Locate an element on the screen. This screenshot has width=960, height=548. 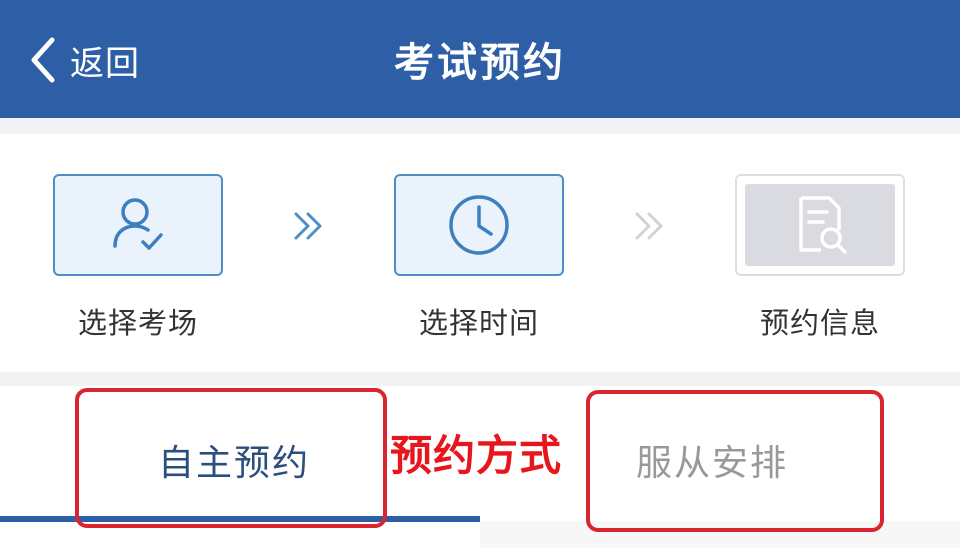
annotation-label: 预约方式 is located at coordinates (476, 455).